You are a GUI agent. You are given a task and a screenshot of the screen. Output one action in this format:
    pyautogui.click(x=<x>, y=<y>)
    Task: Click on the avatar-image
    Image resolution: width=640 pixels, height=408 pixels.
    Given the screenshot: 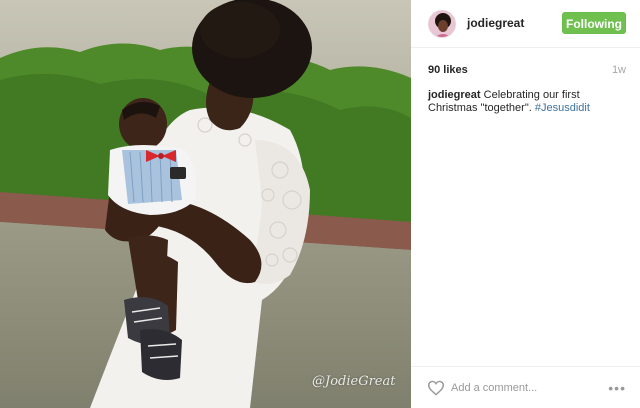 What is the action you would take?
    pyautogui.click(x=442, y=24)
    